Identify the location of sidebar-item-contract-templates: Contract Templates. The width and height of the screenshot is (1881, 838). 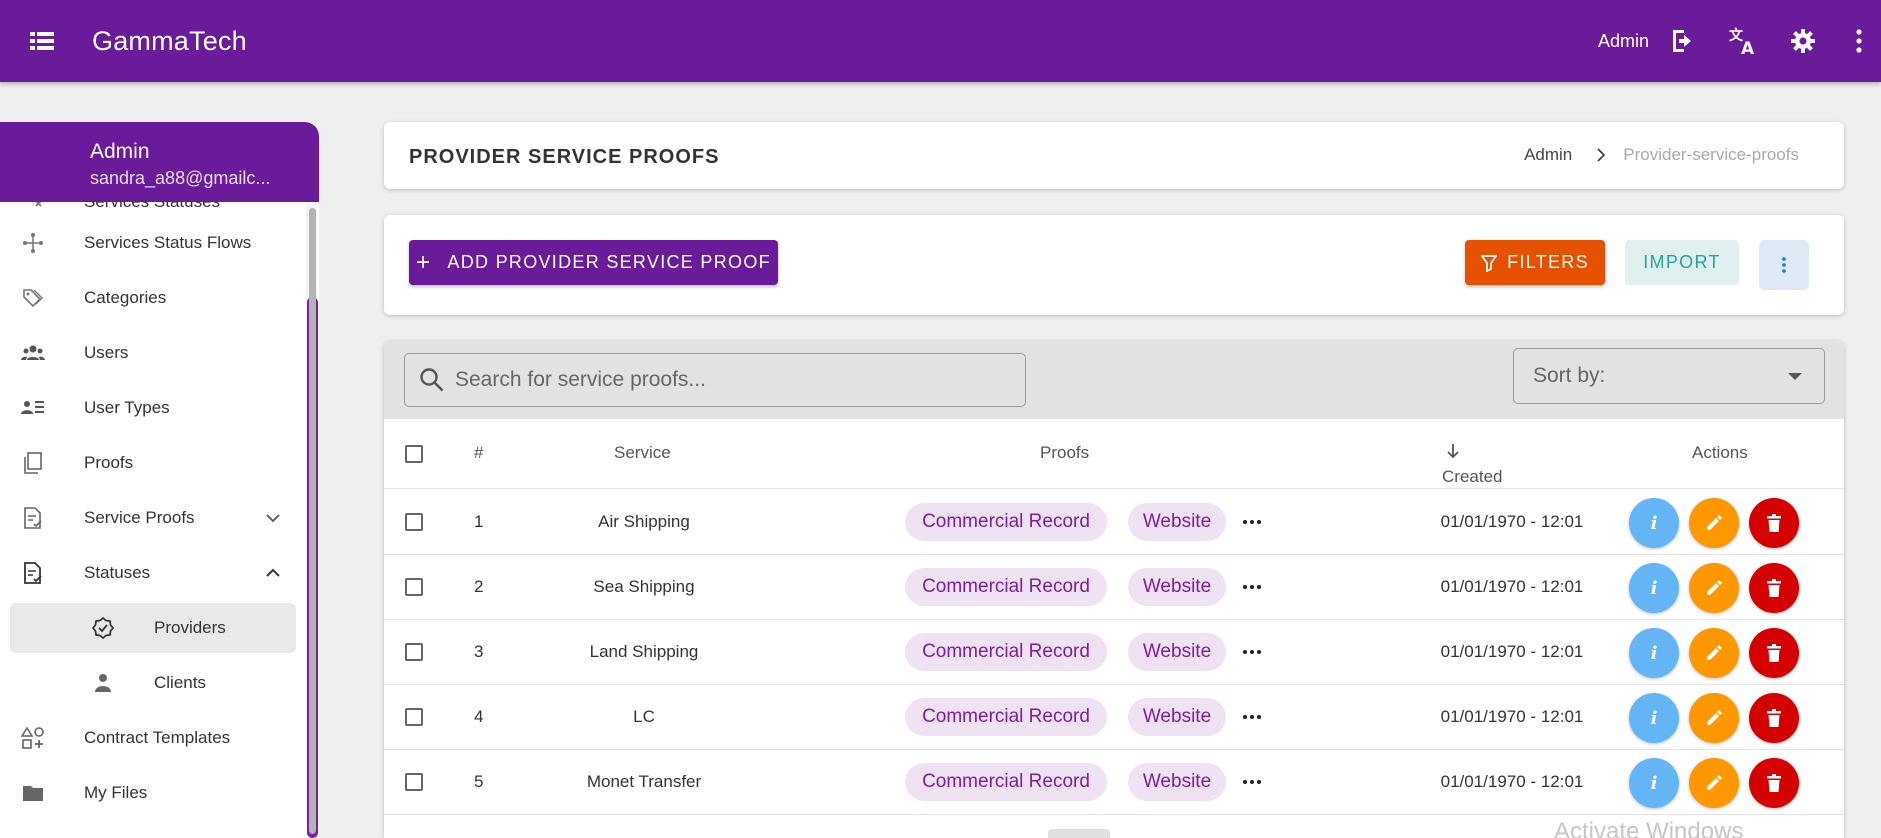
(153, 738).